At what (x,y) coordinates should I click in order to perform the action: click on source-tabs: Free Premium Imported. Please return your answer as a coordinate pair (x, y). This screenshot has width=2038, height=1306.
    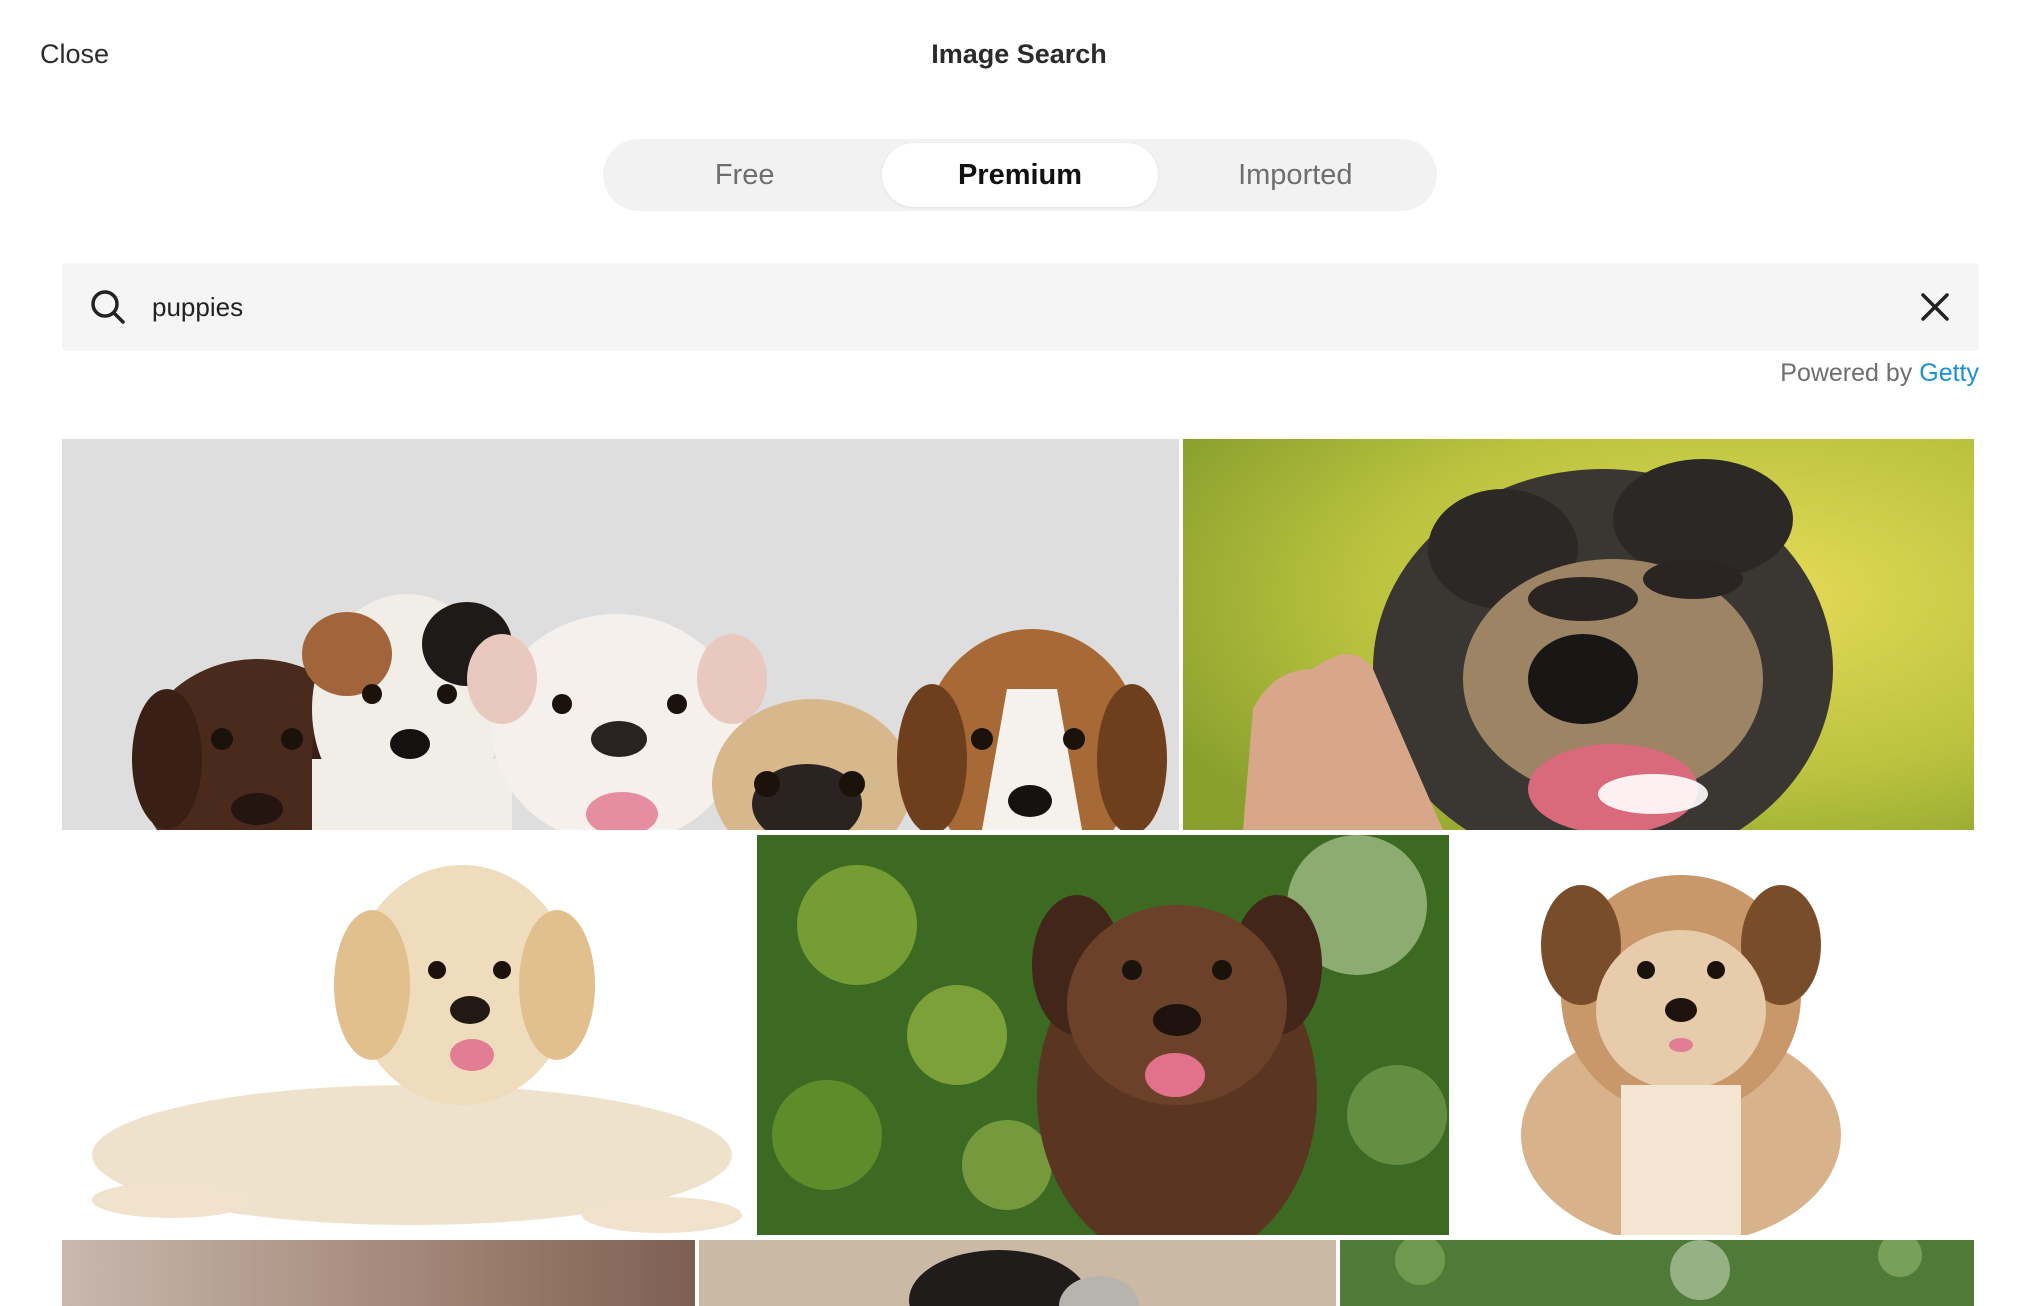
    Looking at the image, I should click on (1020, 175).